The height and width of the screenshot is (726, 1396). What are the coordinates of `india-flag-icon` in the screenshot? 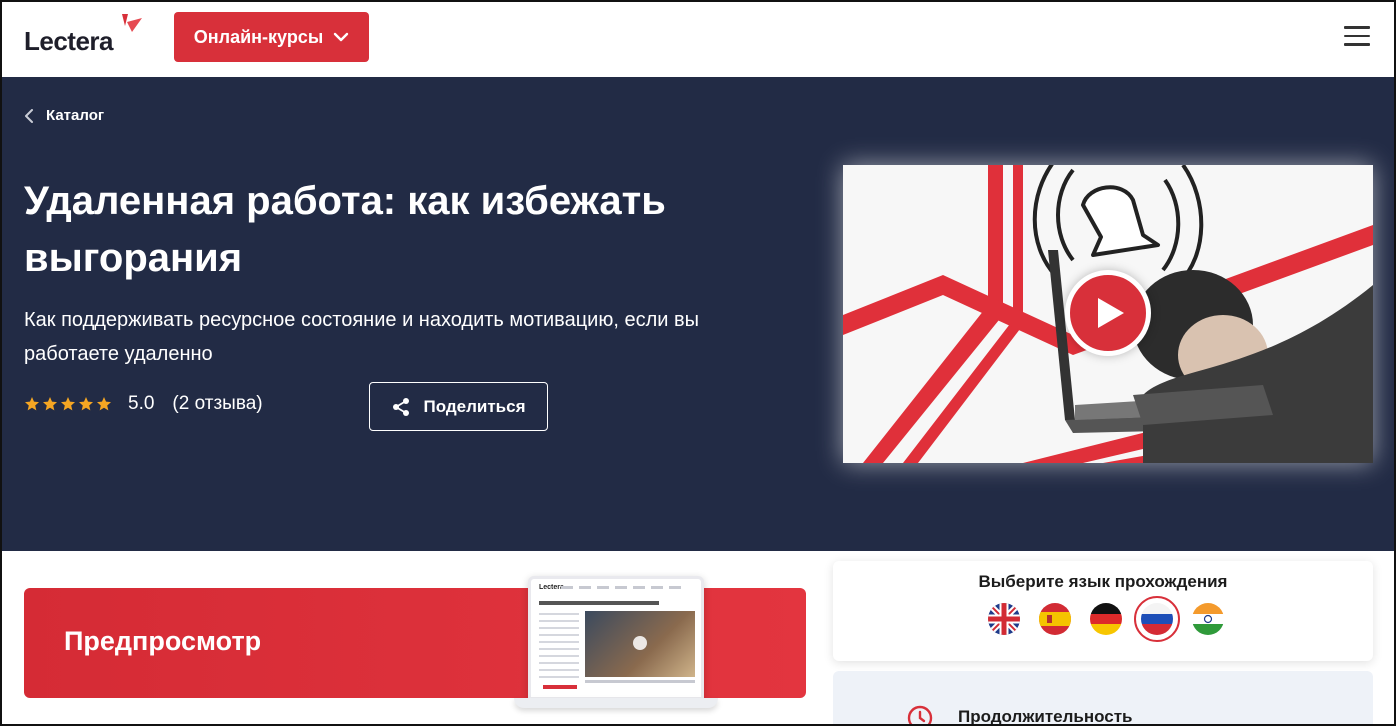 It's located at (1208, 619).